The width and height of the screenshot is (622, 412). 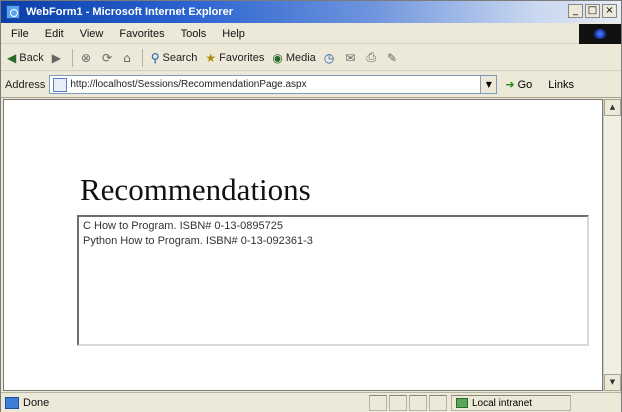 What do you see at coordinates (129, 12) in the screenshot?
I see `window-title: WebForm1 - Microsoft Internet Explorer` at bounding box center [129, 12].